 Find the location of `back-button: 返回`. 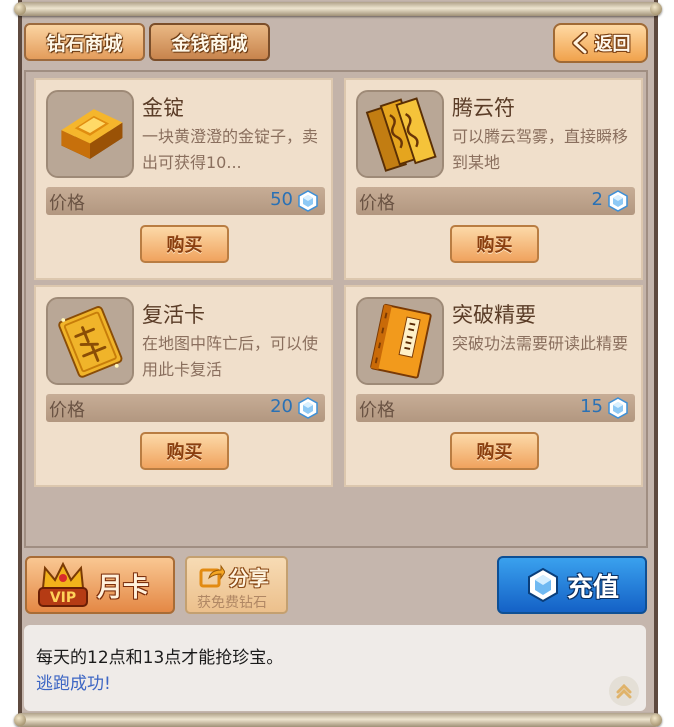

back-button: 返回 is located at coordinates (600, 43).